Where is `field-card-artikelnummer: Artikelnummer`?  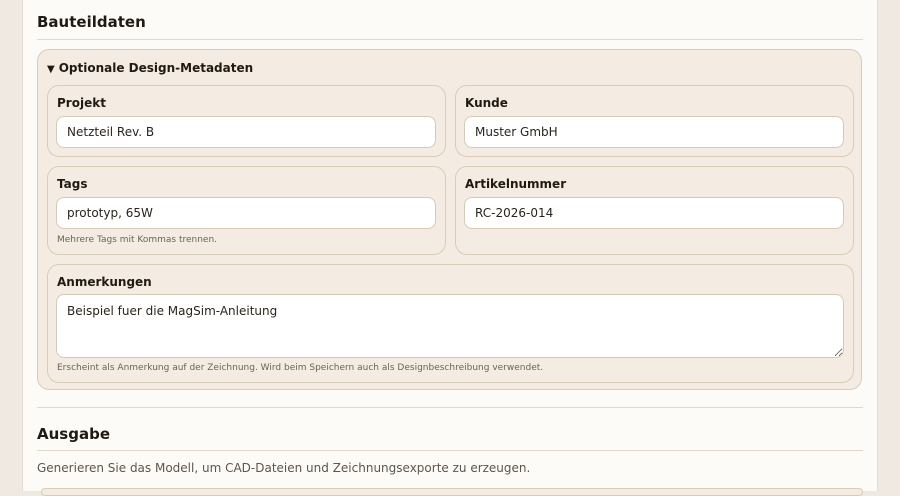 field-card-artikelnummer: Artikelnummer is located at coordinates (654, 210).